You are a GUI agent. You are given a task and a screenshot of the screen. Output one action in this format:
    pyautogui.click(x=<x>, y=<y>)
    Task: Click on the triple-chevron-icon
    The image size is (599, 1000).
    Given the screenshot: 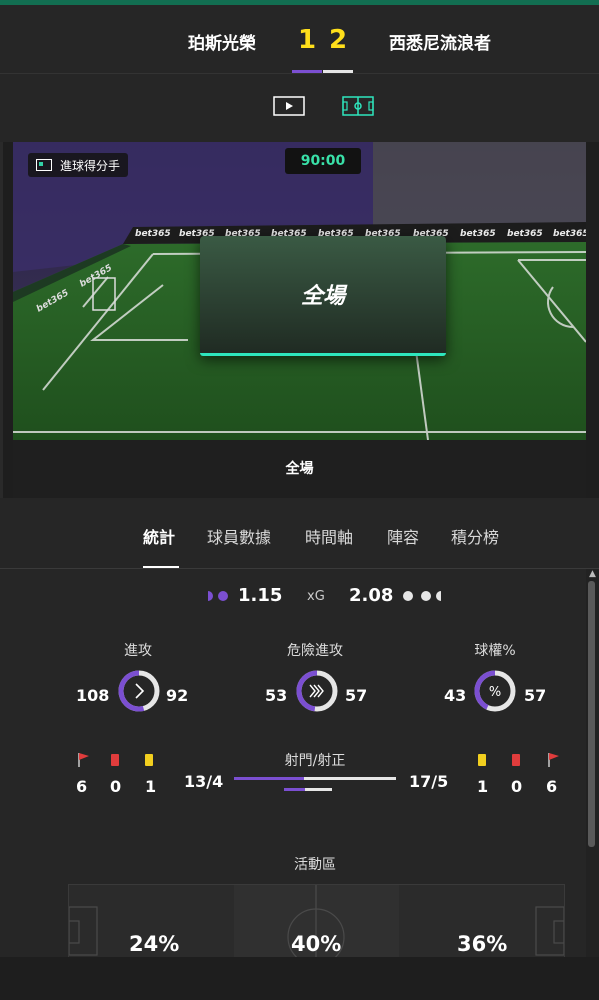 What is the action you would take?
    pyautogui.click(x=316, y=691)
    